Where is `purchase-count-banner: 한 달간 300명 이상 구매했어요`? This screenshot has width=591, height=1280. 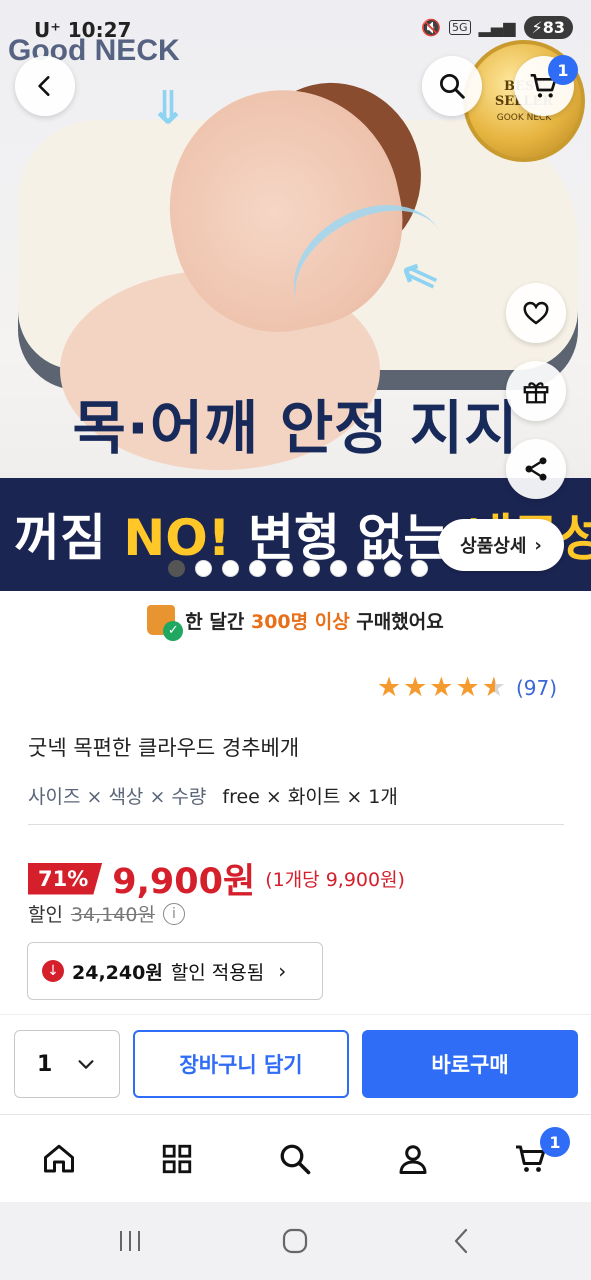
purchase-count-banner: 한 달간 300명 이상 구매했어요 is located at coordinates (295, 620).